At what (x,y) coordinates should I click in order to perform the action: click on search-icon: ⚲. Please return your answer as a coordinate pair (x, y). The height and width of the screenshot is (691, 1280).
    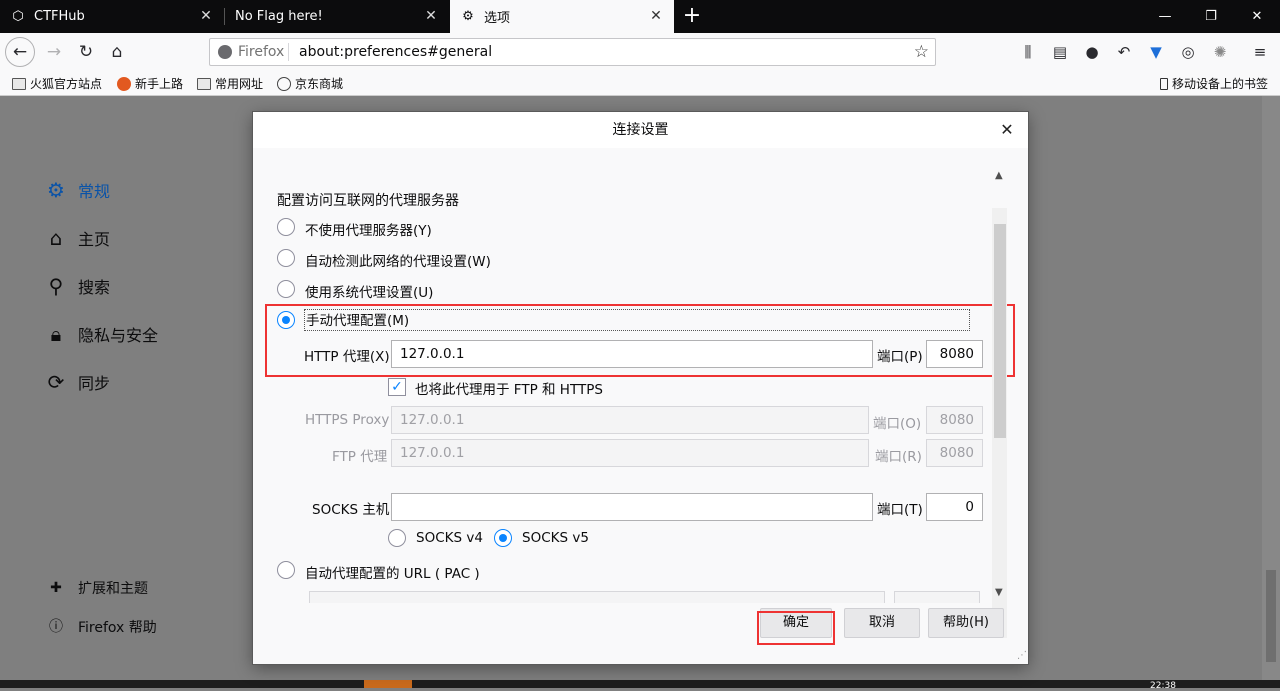
    Looking at the image, I should click on (56, 286).